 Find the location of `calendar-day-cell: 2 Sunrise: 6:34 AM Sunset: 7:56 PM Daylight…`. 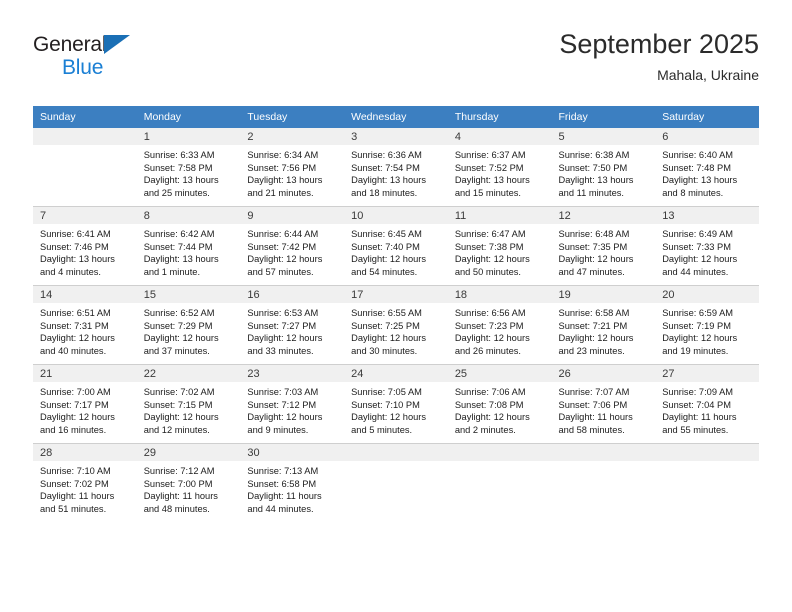

calendar-day-cell: 2 Sunrise: 6:34 AM Sunset: 7:56 PM Daylight… is located at coordinates (292, 167).